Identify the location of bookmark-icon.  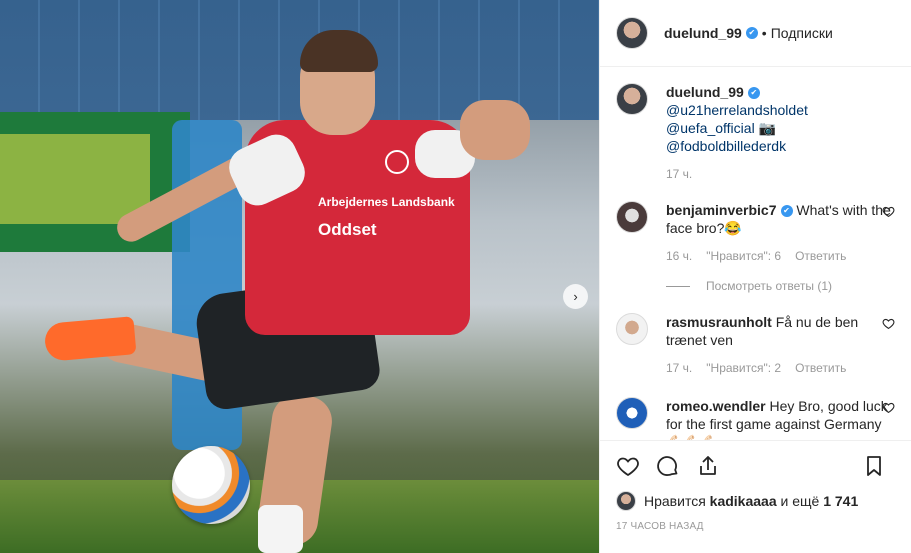
(874, 466).